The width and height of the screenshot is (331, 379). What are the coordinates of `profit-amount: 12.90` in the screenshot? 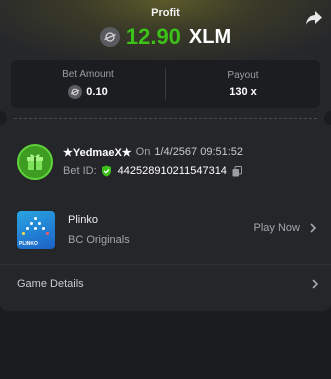 It's located at (153, 36).